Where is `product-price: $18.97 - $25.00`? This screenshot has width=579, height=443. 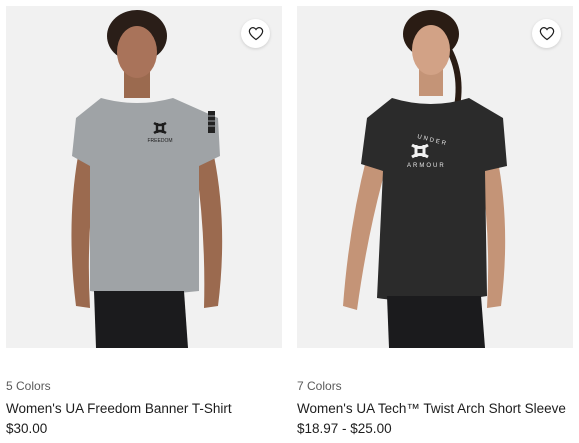
product-price: $18.97 - $25.00 is located at coordinates (344, 428).